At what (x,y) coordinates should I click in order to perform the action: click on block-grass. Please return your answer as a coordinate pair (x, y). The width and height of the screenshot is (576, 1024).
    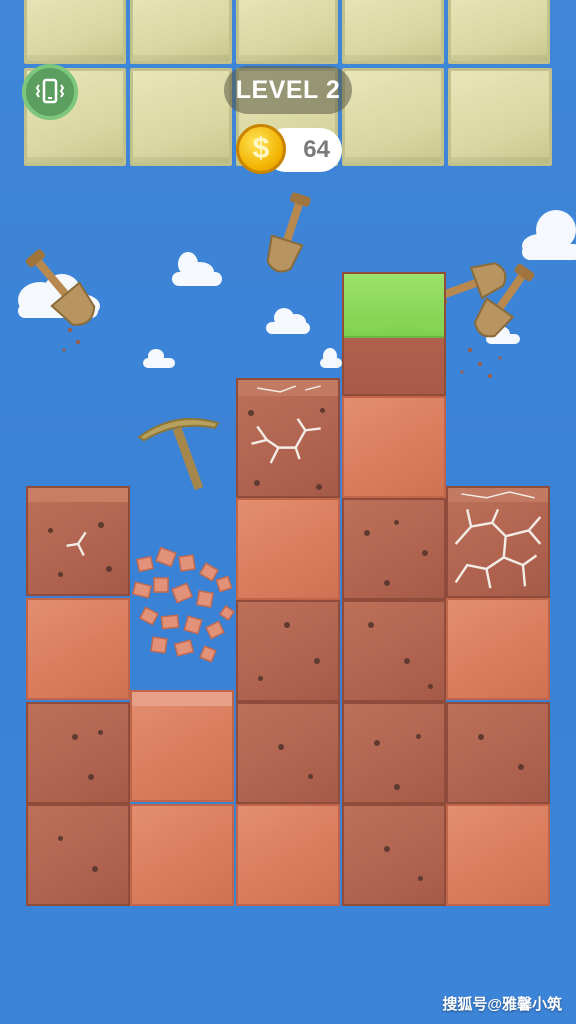
    Looking at the image, I should click on (394, 334).